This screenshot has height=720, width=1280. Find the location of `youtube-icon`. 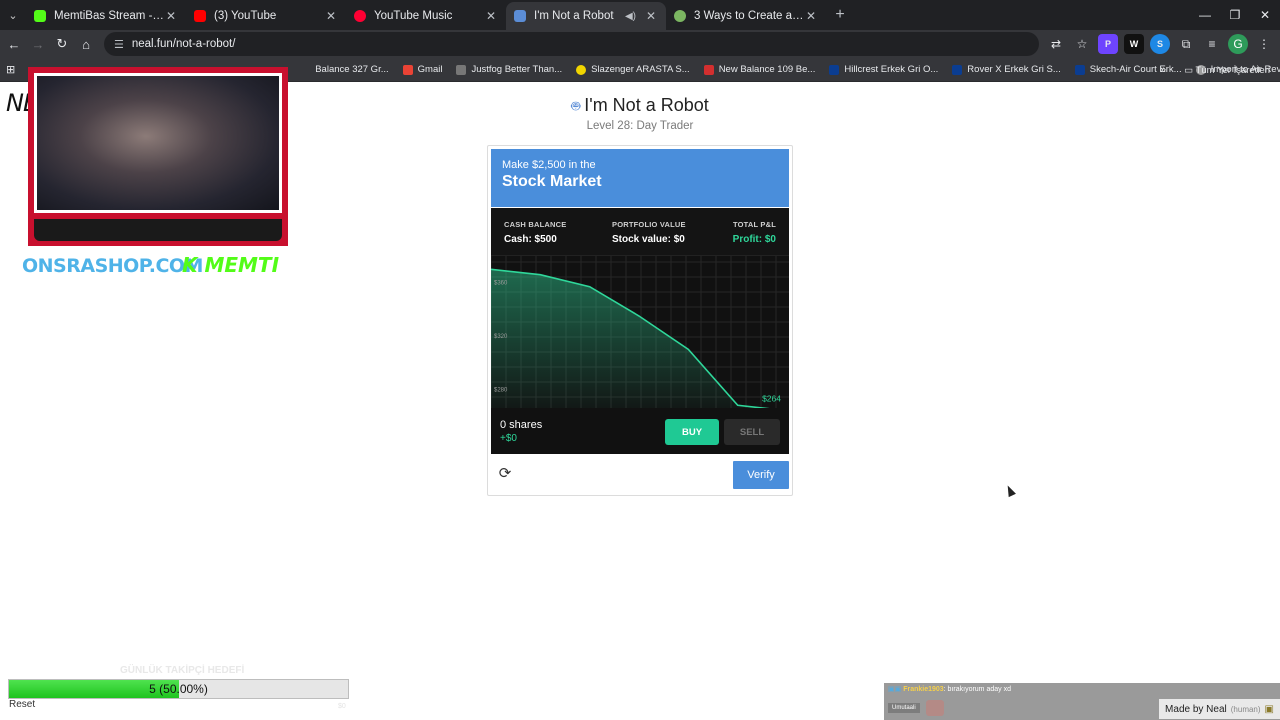

youtube-icon is located at coordinates (200, 16).